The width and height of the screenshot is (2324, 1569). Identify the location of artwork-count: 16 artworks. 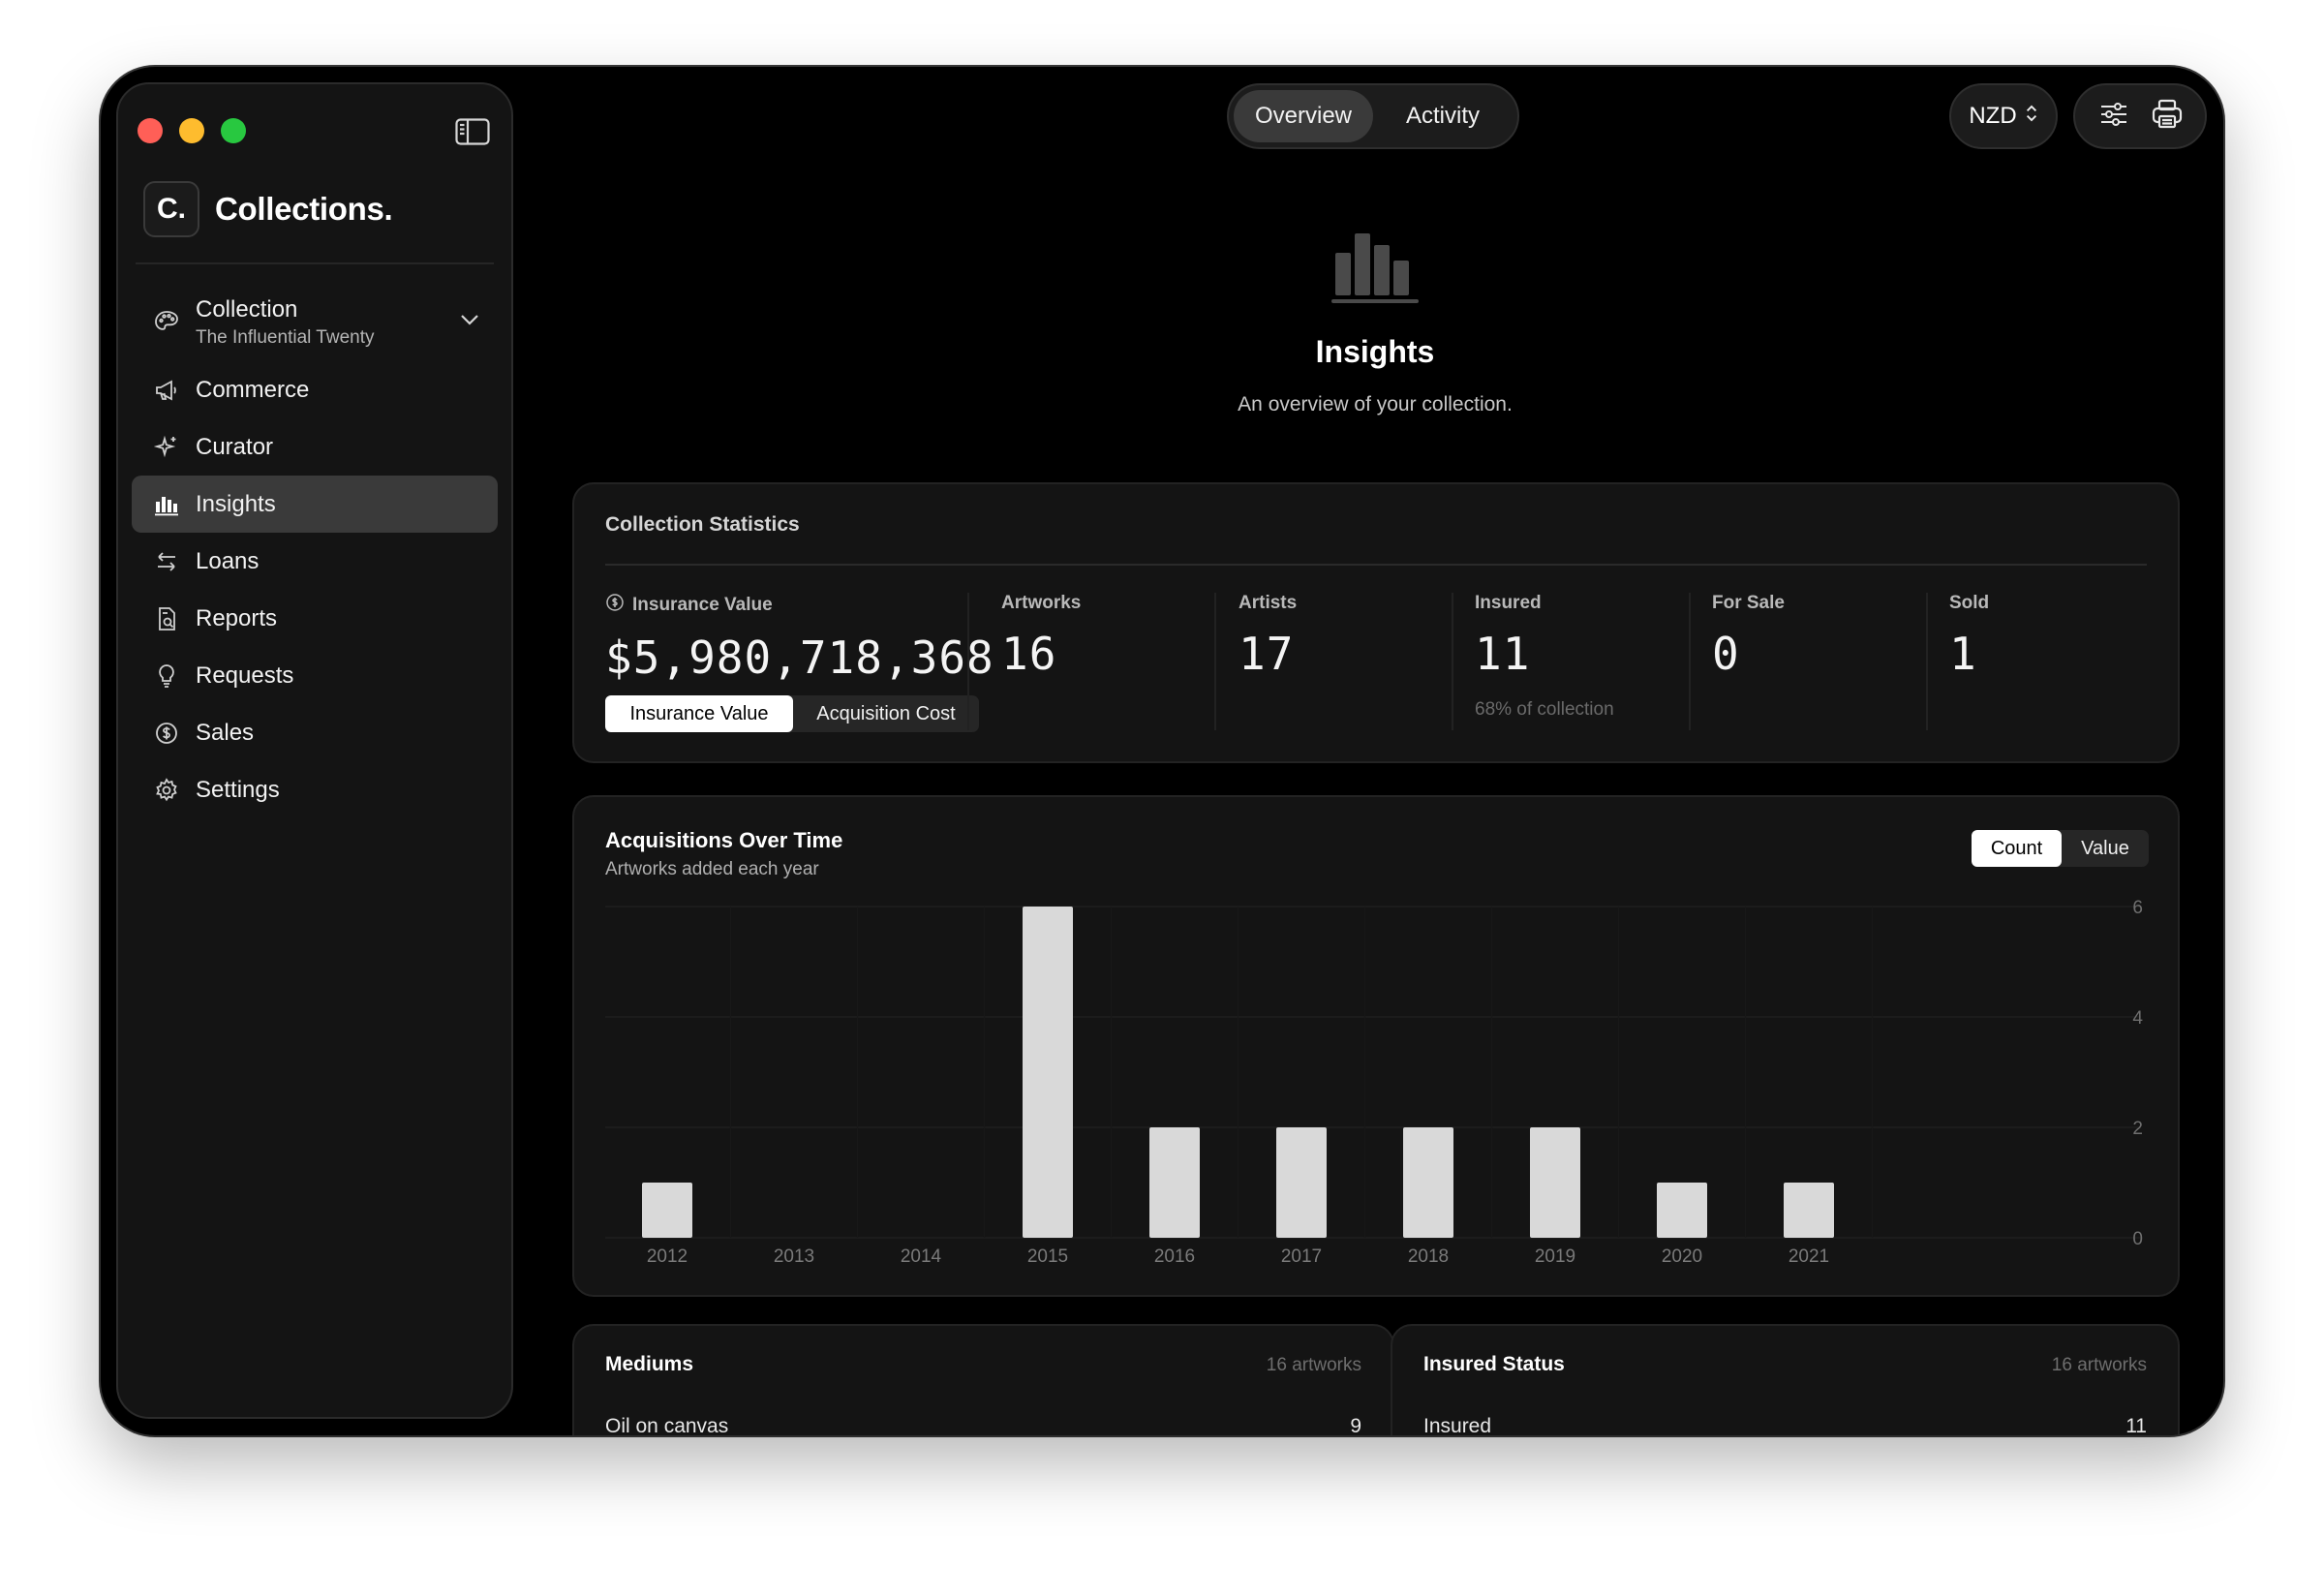
(2099, 1365).